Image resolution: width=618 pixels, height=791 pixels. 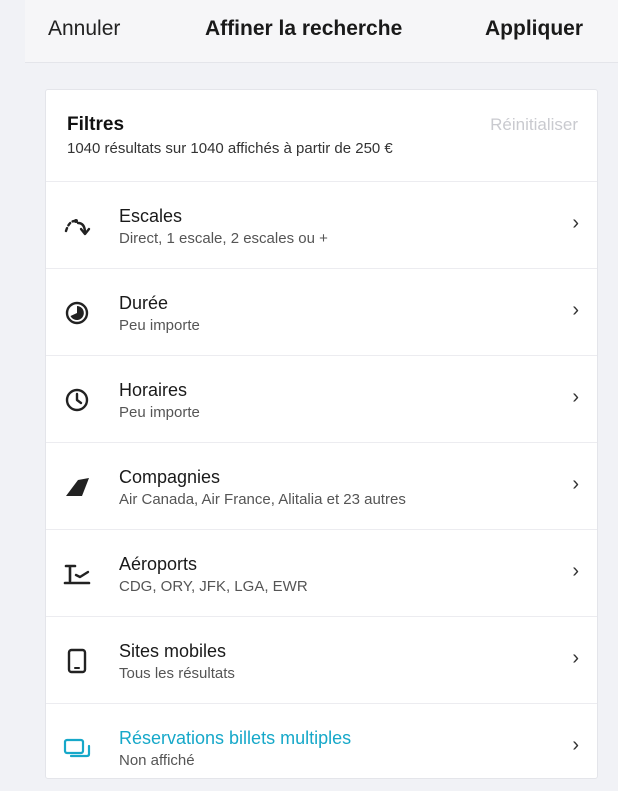 I want to click on airline-tail-icon, so click(x=77, y=487).